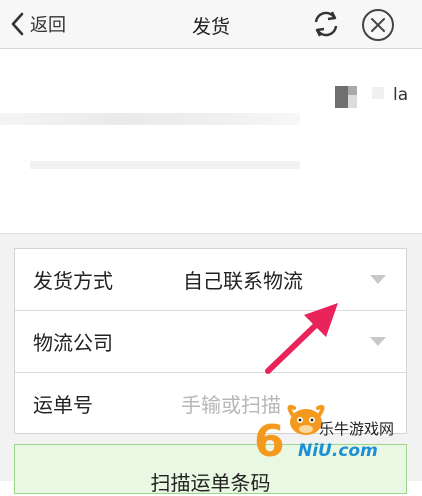  What do you see at coordinates (165, 165) in the screenshot?
I see `obscured-text-line` at bounding box center [165, 165].